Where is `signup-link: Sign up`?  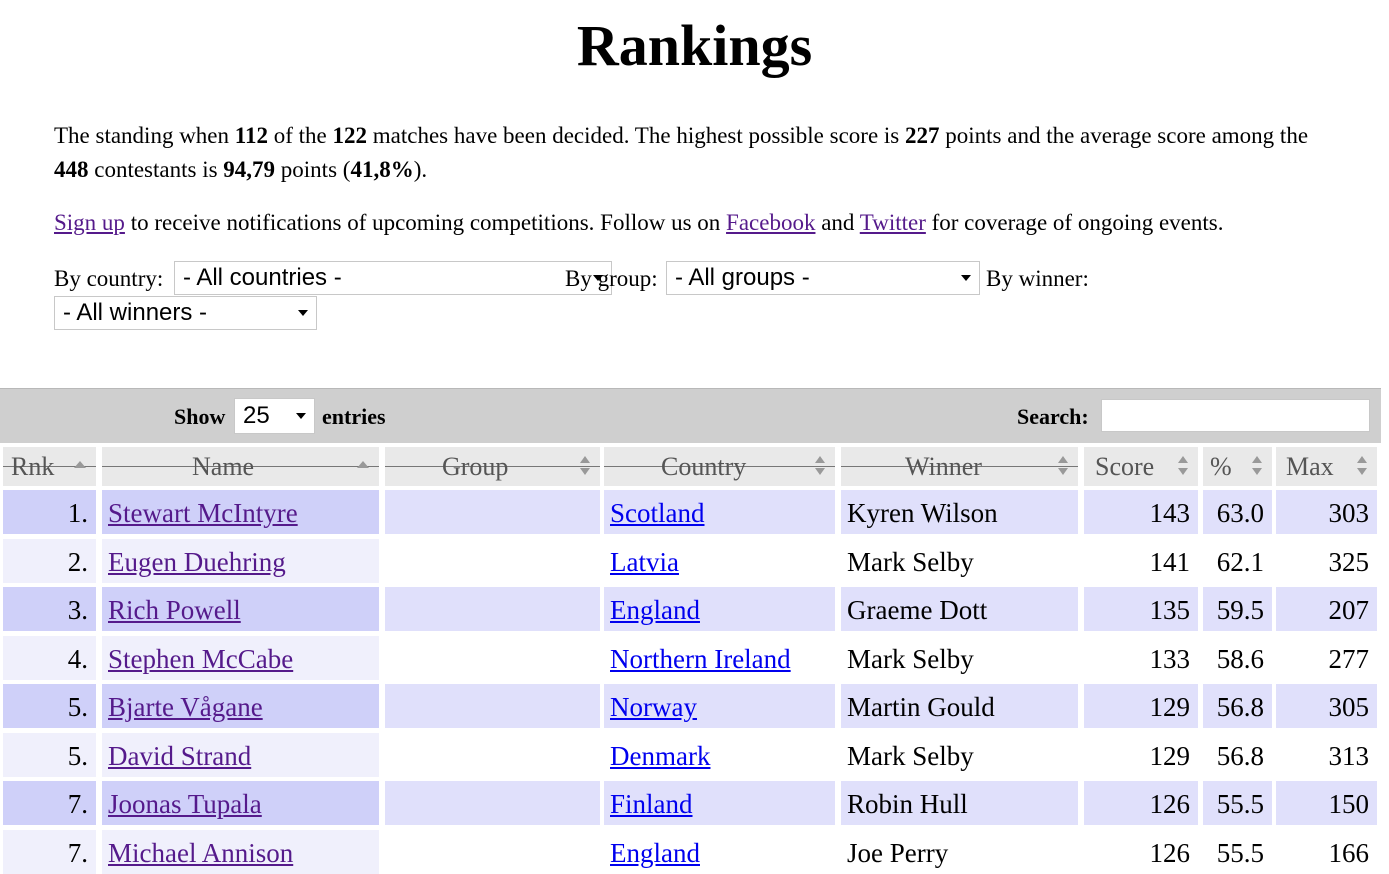
signup-link: Sign up is located at coordinates (89, 222).